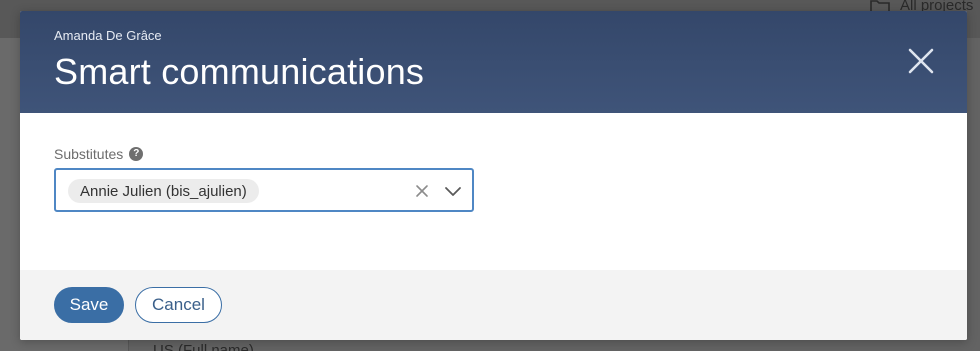  Describe the element at coordinates (422, 191) in the screenshot. I see `clear-icon` at that location.